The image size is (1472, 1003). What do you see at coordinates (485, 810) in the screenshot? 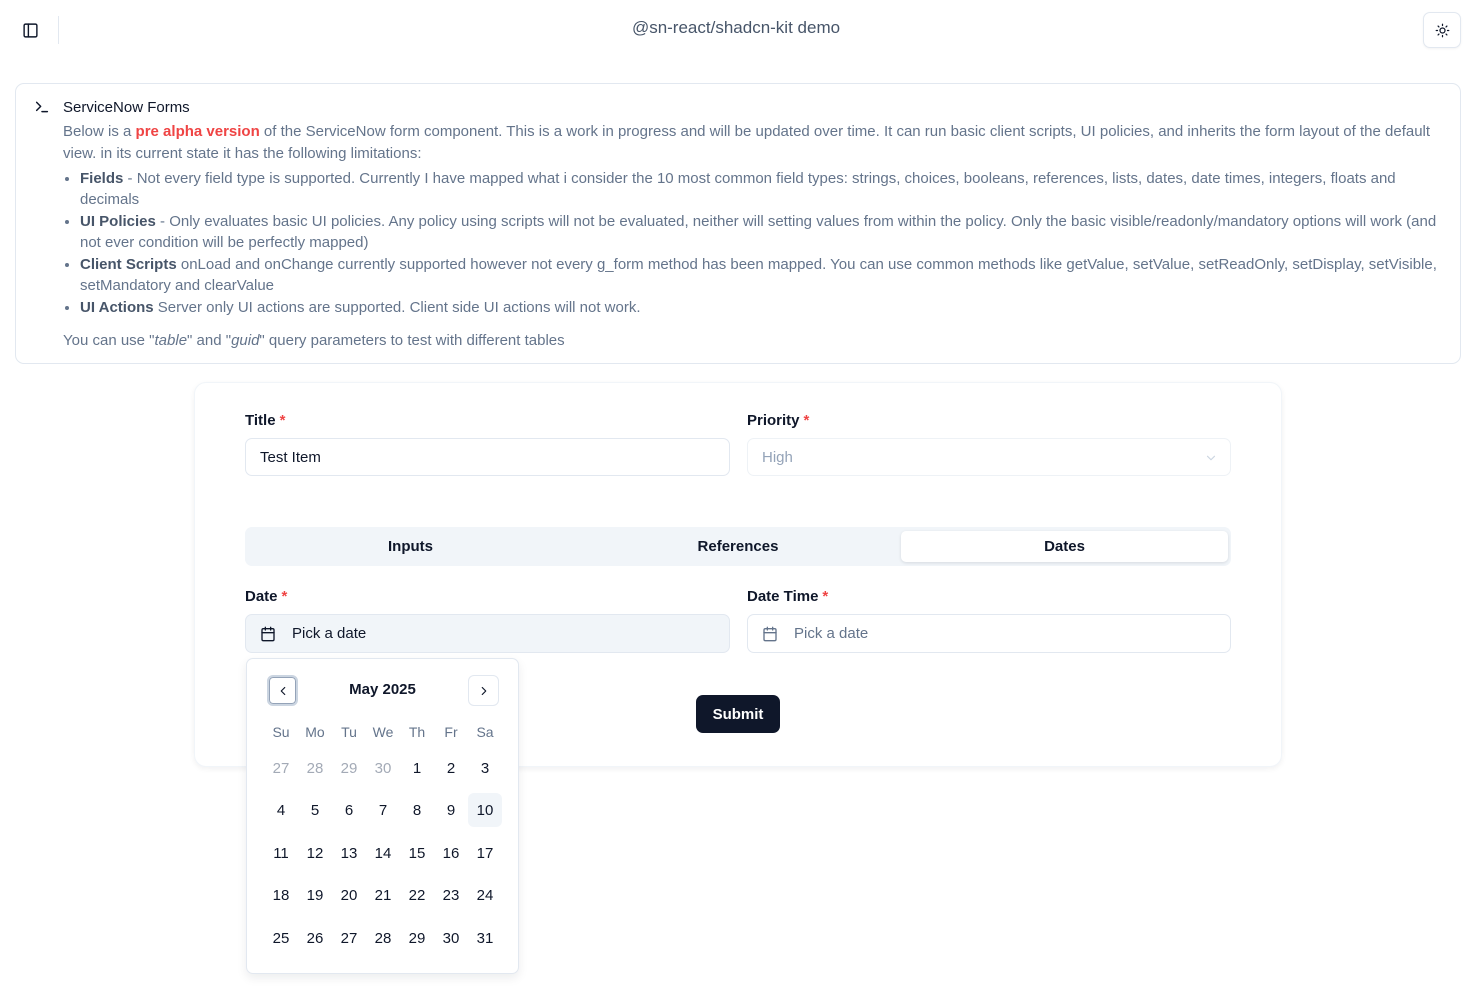
I see `calendar-day: 10` at bounding box center [485, 810].